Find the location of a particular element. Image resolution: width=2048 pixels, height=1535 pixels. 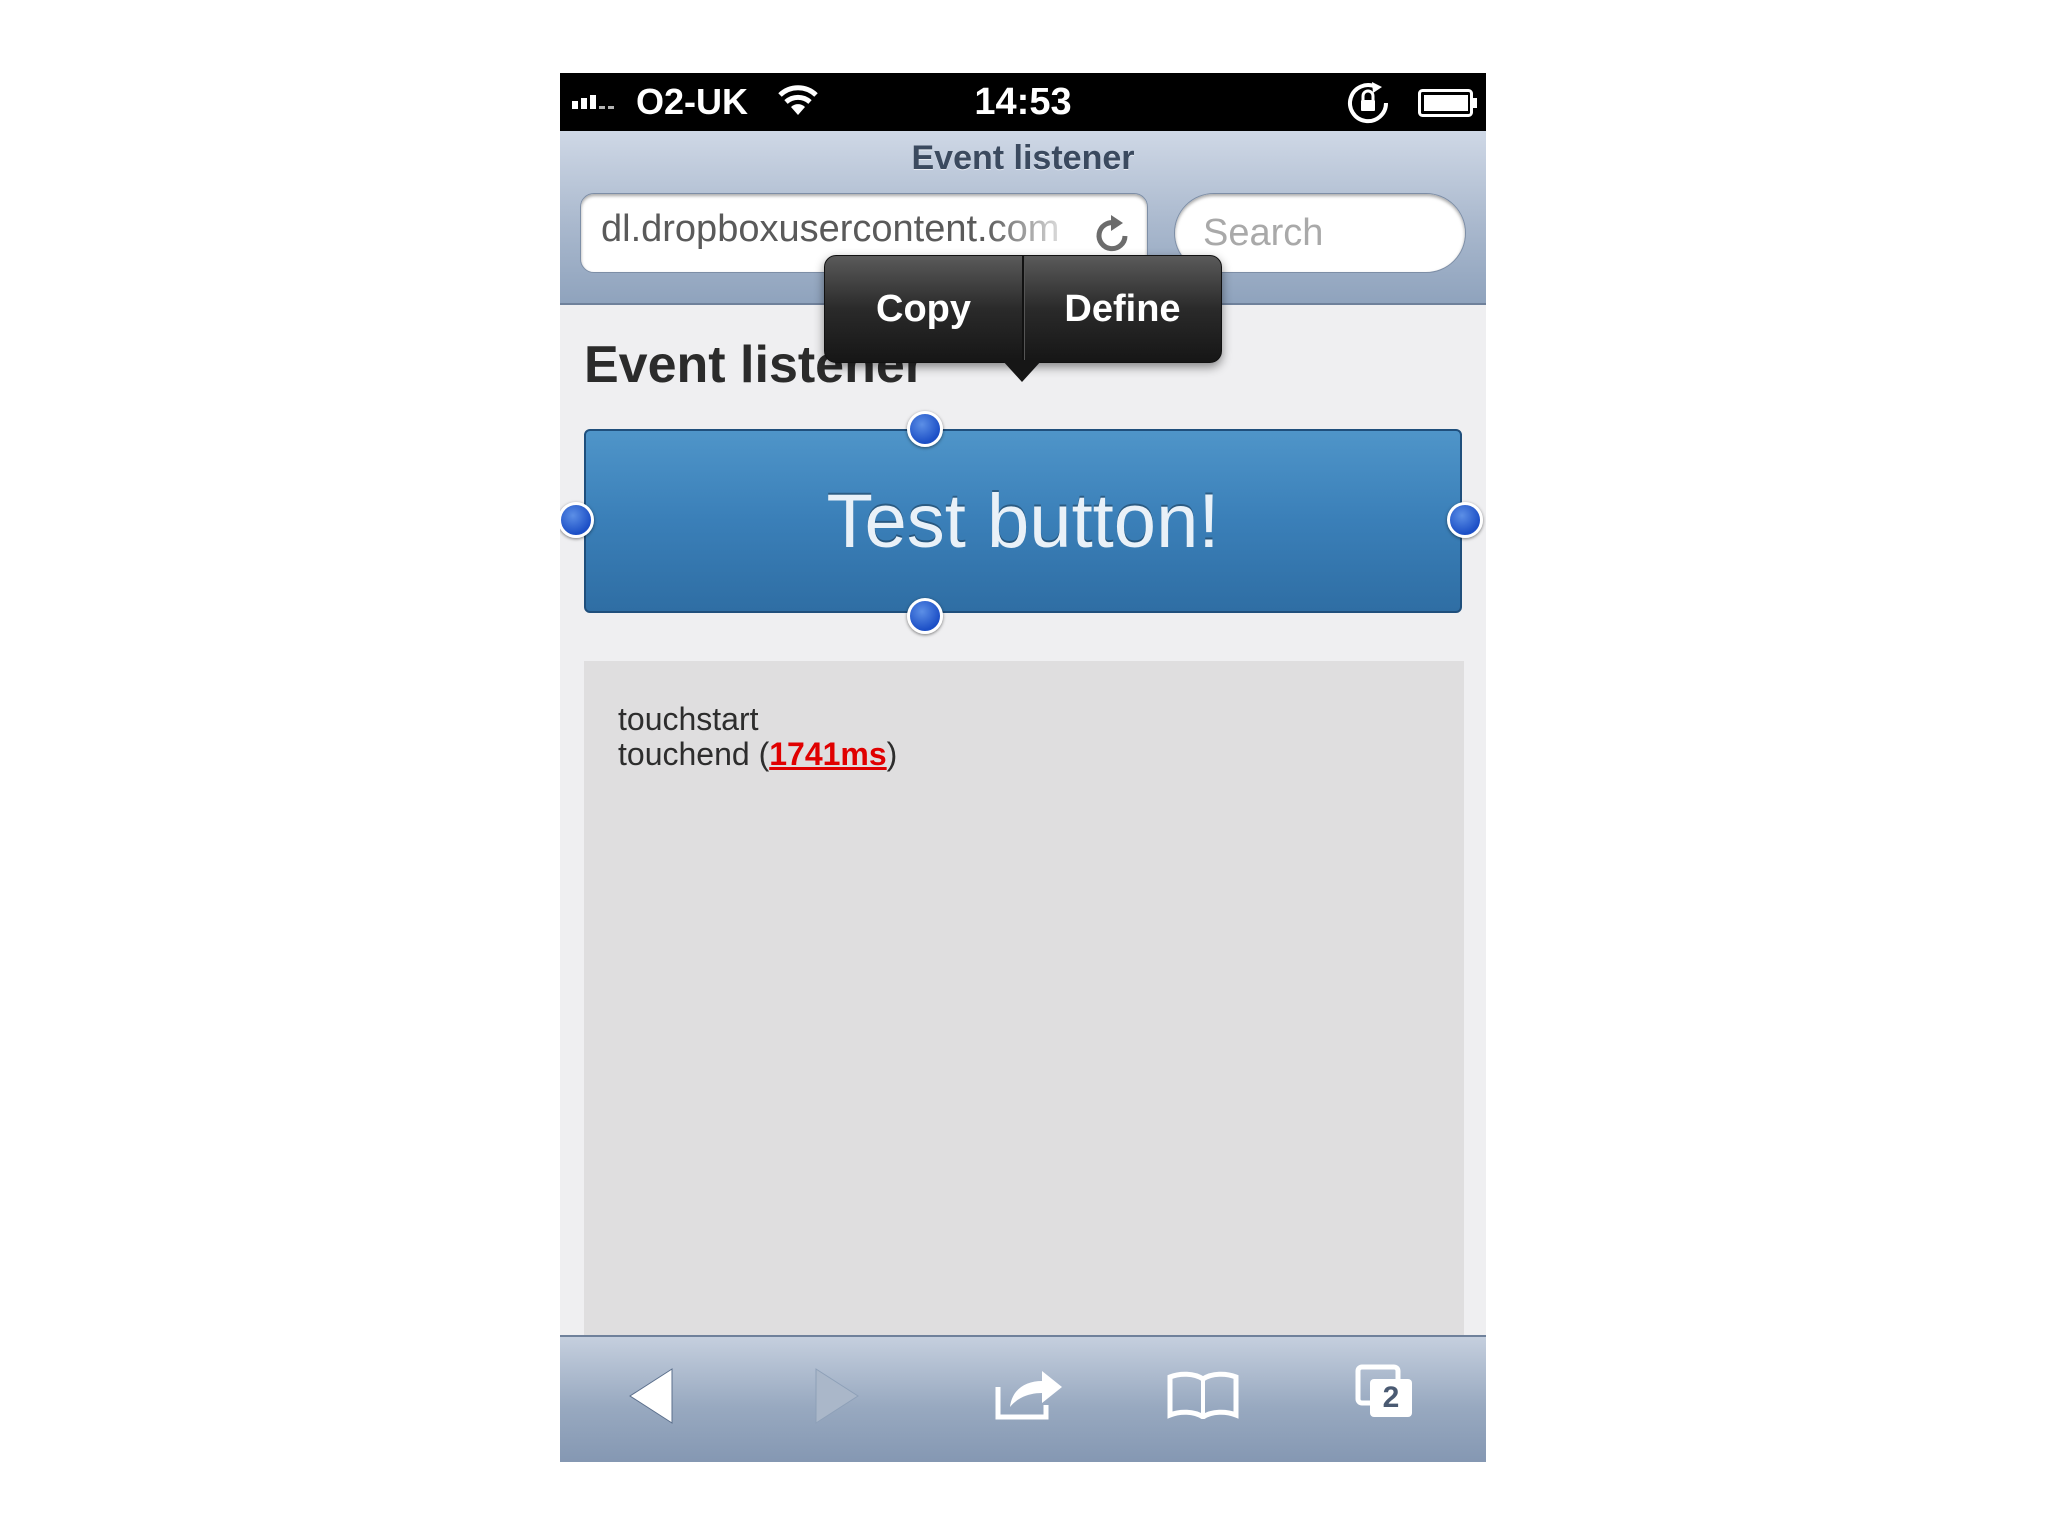

log-line-touchend: touchend (1741ms) is located at coordinates (757, 754).